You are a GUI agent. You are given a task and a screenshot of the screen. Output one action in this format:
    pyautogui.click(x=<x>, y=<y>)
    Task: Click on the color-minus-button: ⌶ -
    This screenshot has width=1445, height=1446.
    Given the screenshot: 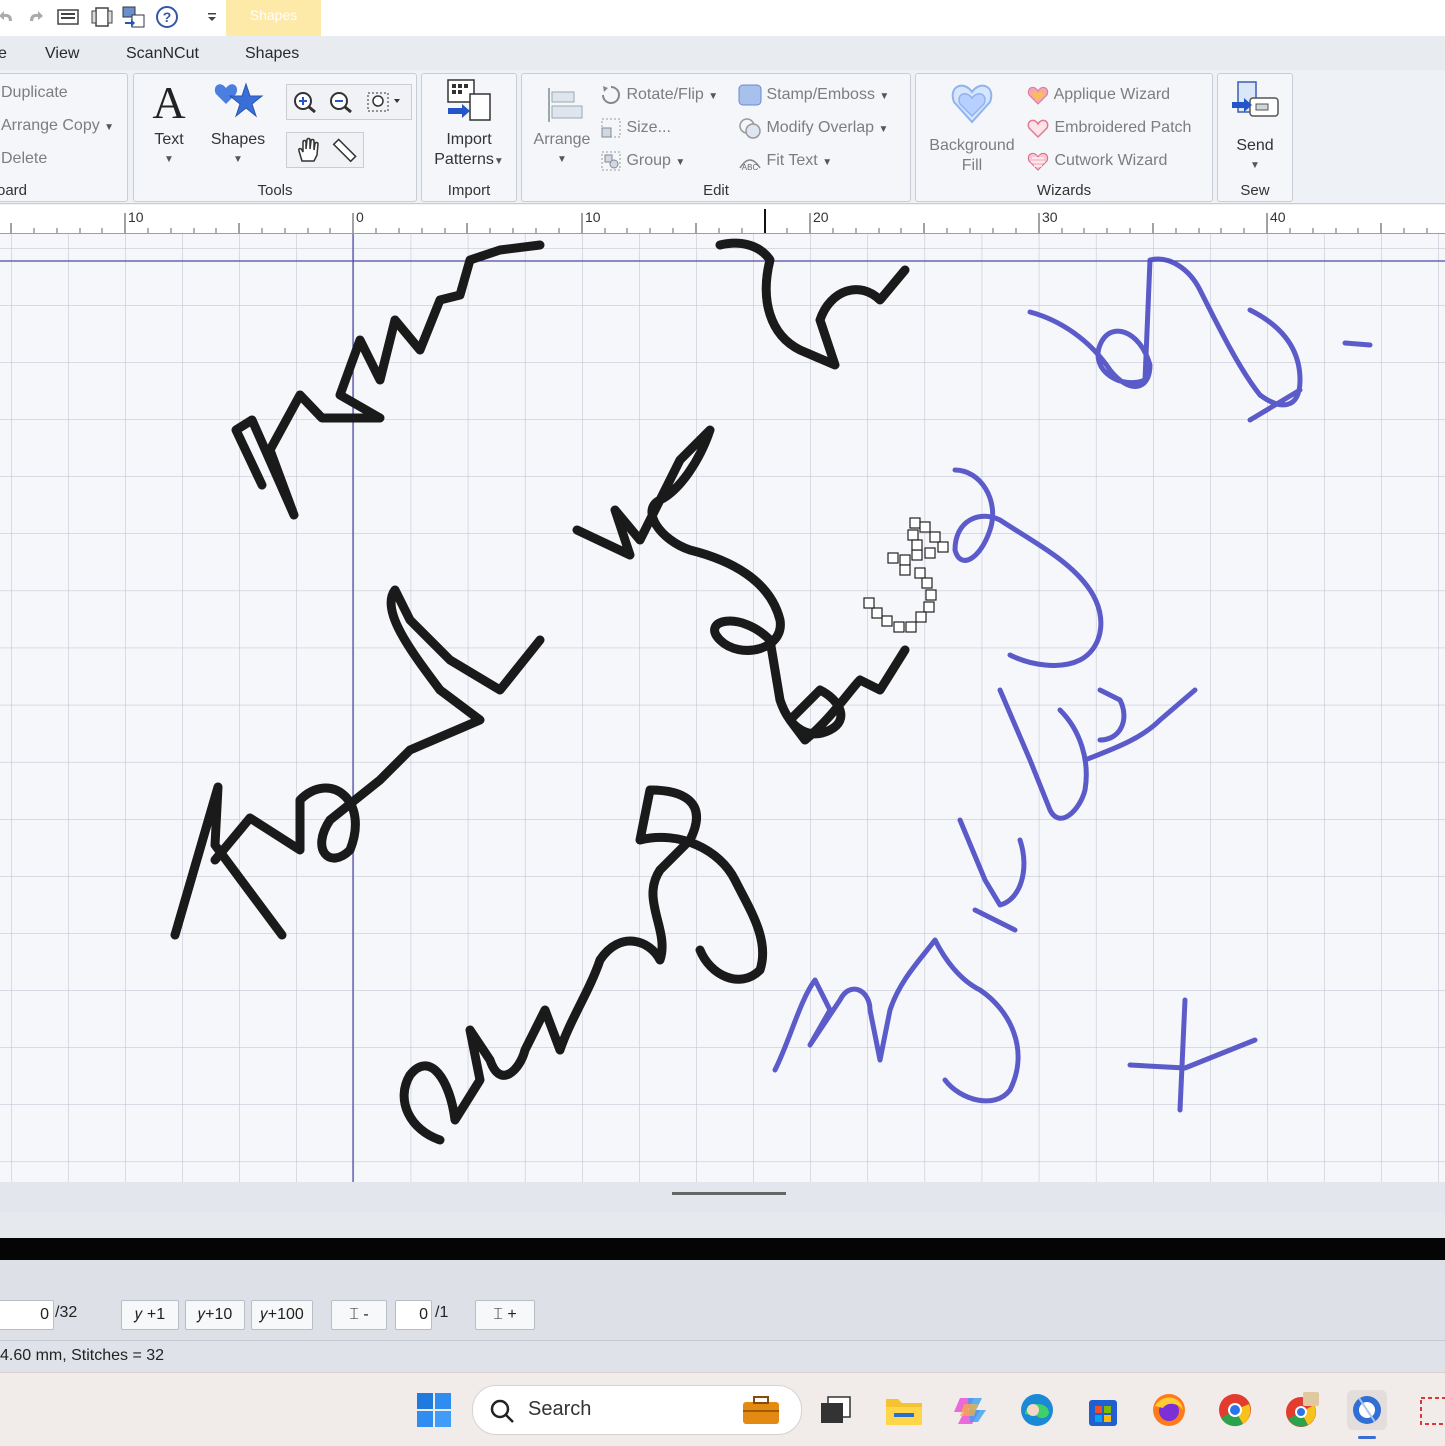 What is the action you would take?
    pyautogui.click(x=359, y=1315)
    